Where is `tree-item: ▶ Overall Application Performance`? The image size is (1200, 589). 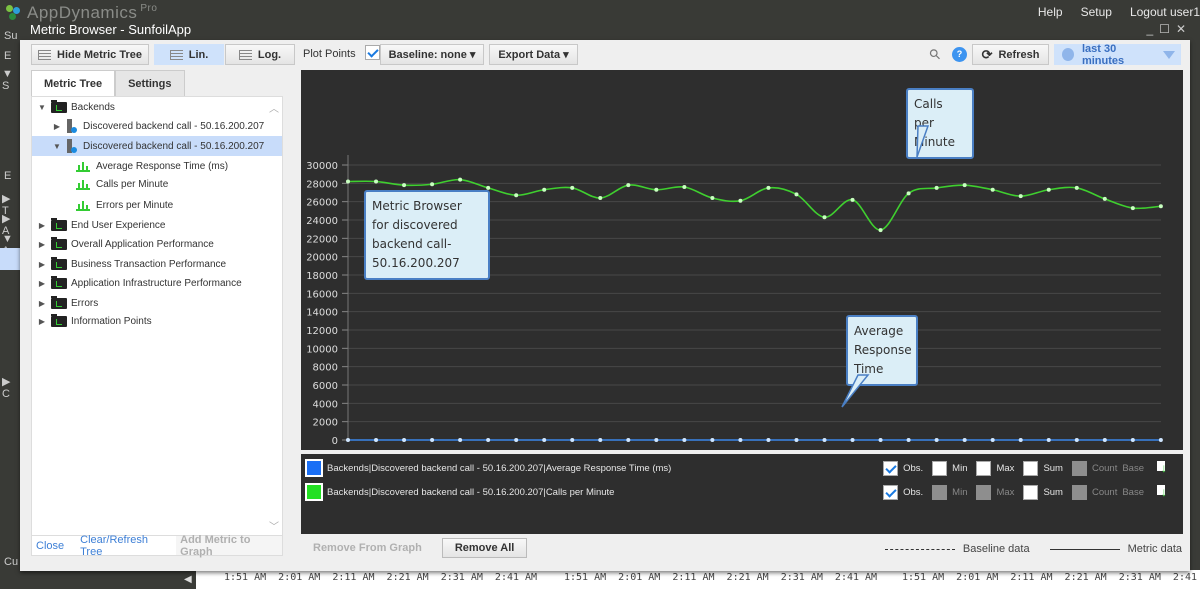 tree-item: ▶ Overall Application Performance is located at coordinates (157, 244).